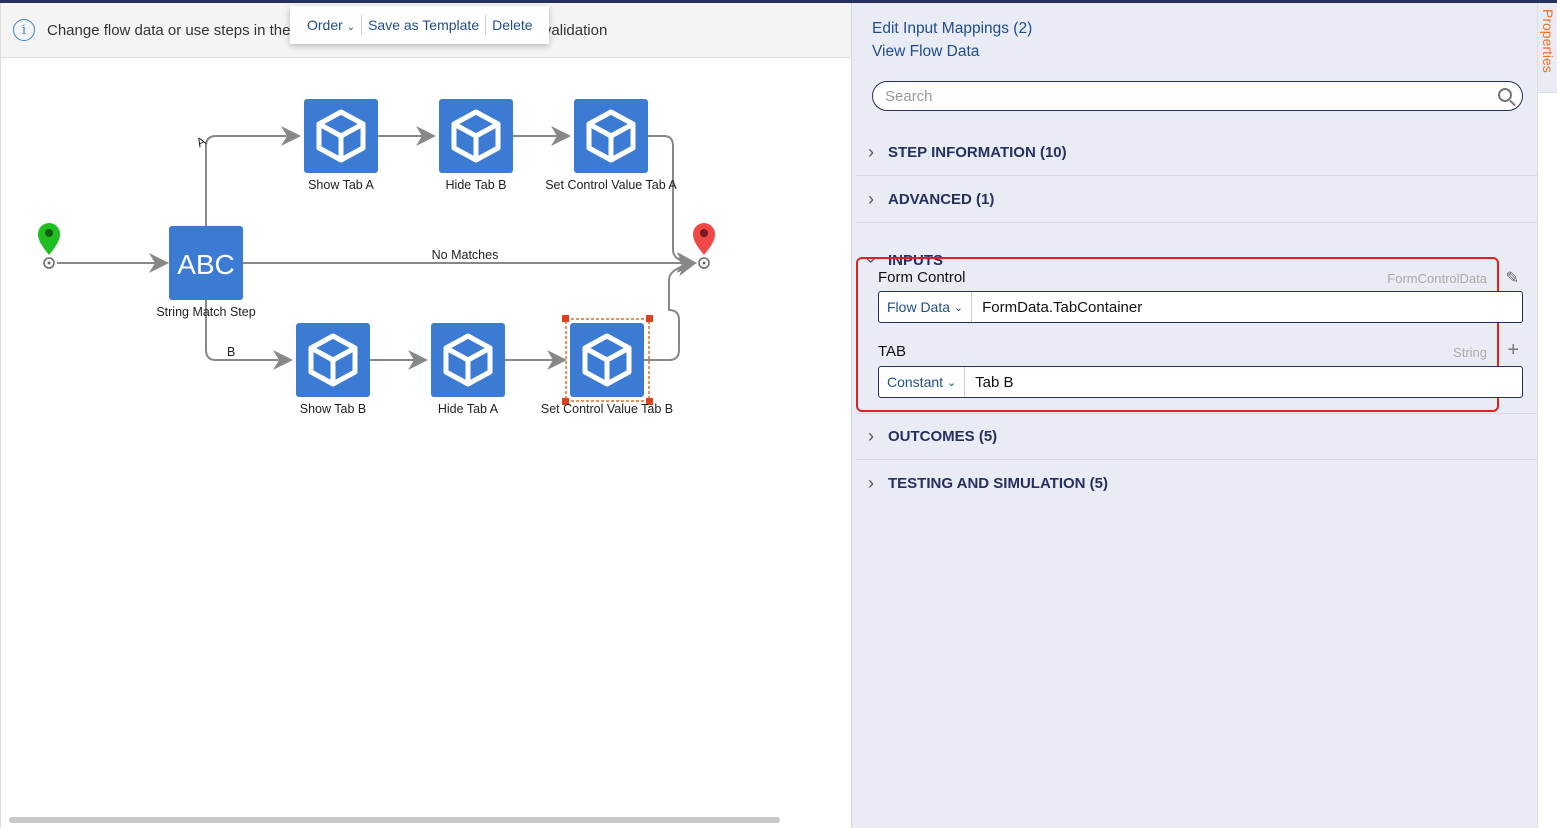 Image resolution: width=1557 pixels, height=828 pixels. What do you see at coordinates (925, 52) in the screenshot?
I see `view-flow-data-link: View Flow Data` at bounding box center [925, 52].